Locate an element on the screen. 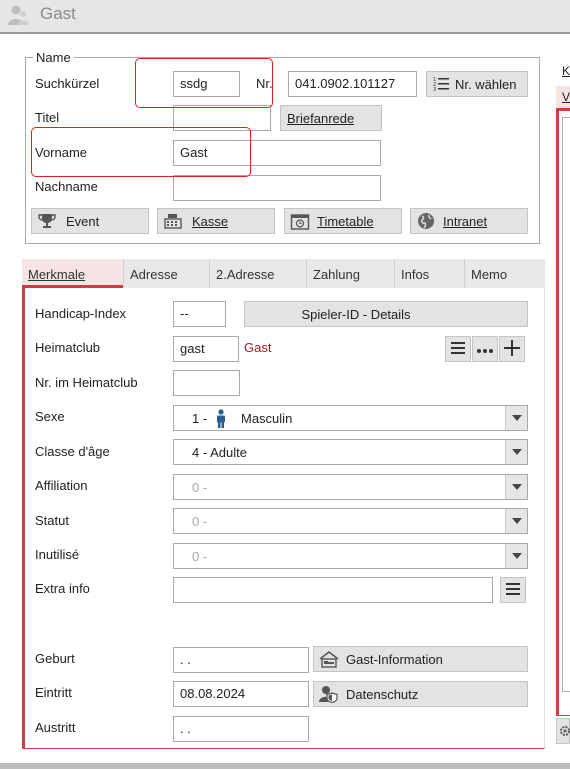 Image resolution: width=570 pixels, height=769 pixels. kasse-button: Kasse is located at coordinates (216, 221).